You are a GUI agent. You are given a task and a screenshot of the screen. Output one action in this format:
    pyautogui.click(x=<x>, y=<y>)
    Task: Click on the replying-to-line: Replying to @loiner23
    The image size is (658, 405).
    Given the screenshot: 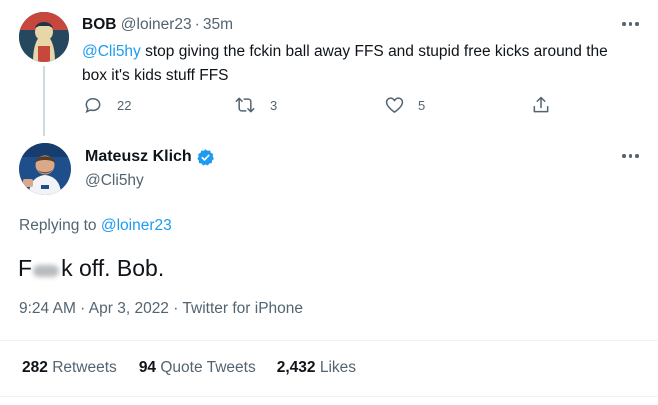 What is the action you would take?
    pyautogui.click(x=95, y=226)
    